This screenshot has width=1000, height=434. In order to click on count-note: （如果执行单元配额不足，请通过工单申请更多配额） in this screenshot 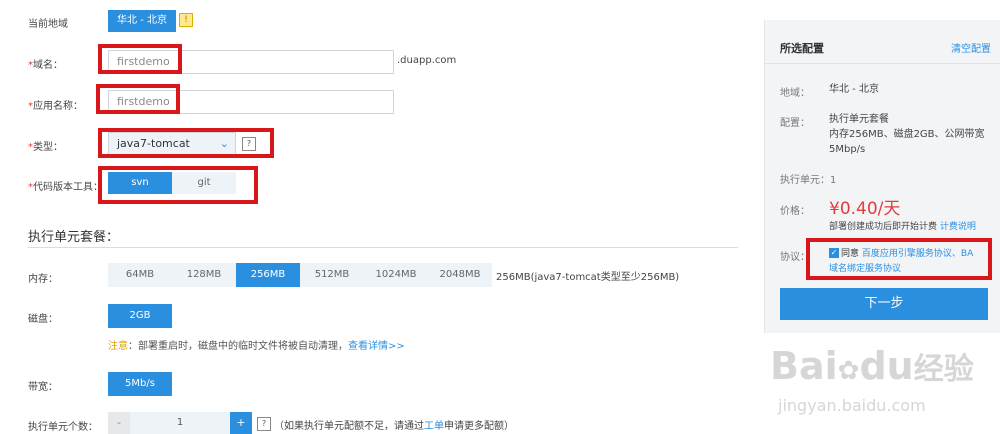, I will do `click(394, 426)`.